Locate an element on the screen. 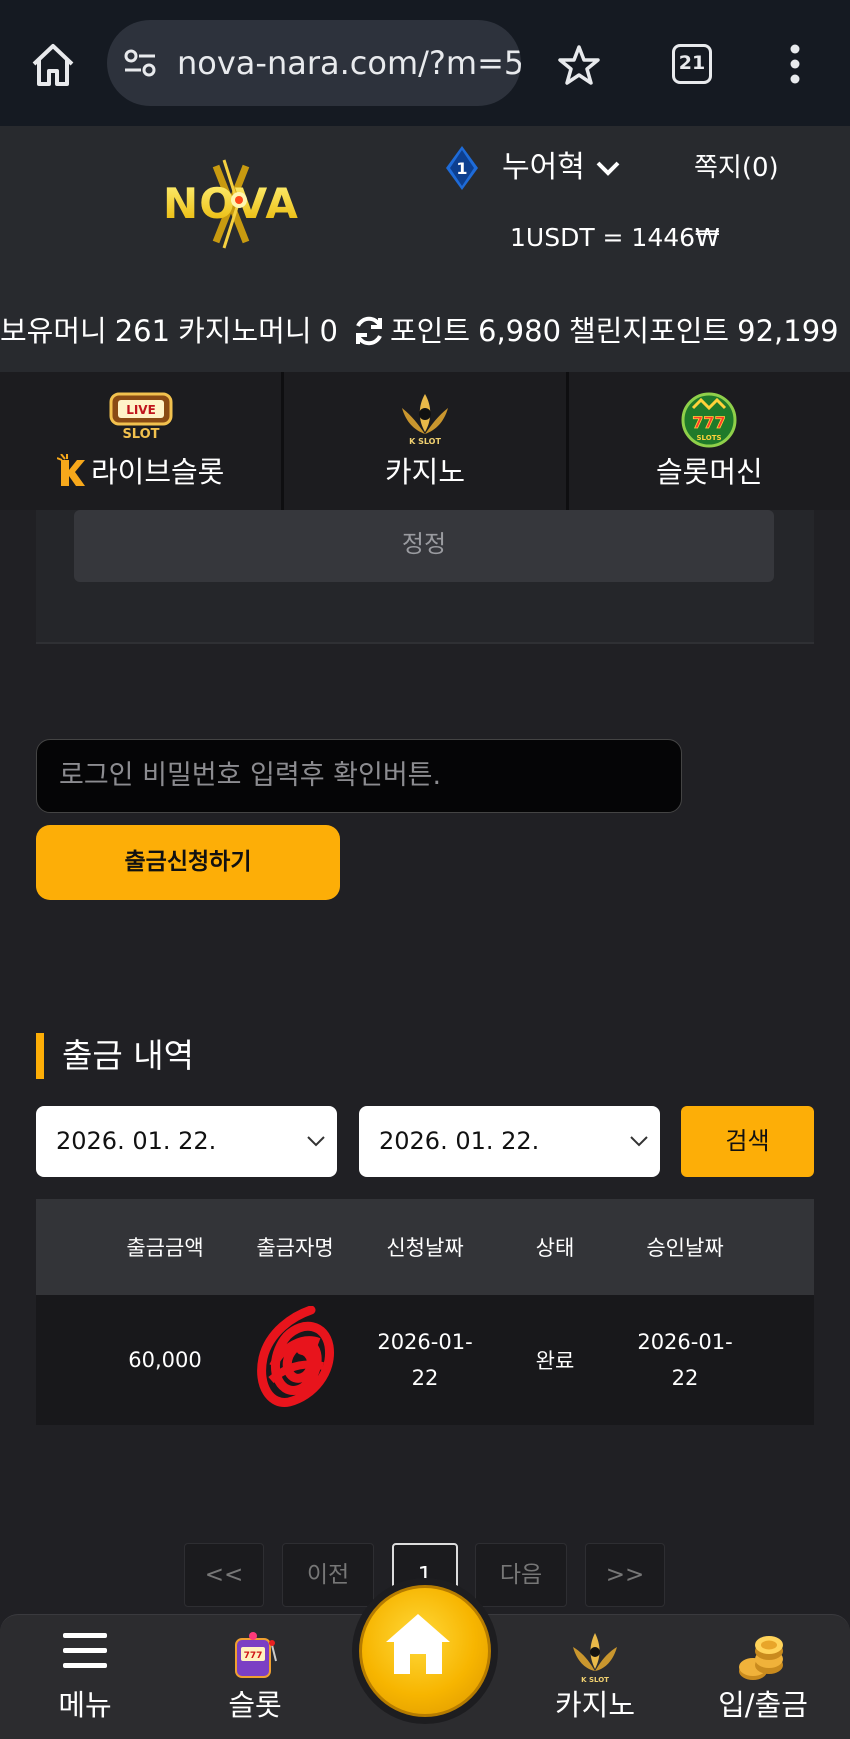  date-from-value: 2026. 01. 22. is located at coordinates (136, 1141).